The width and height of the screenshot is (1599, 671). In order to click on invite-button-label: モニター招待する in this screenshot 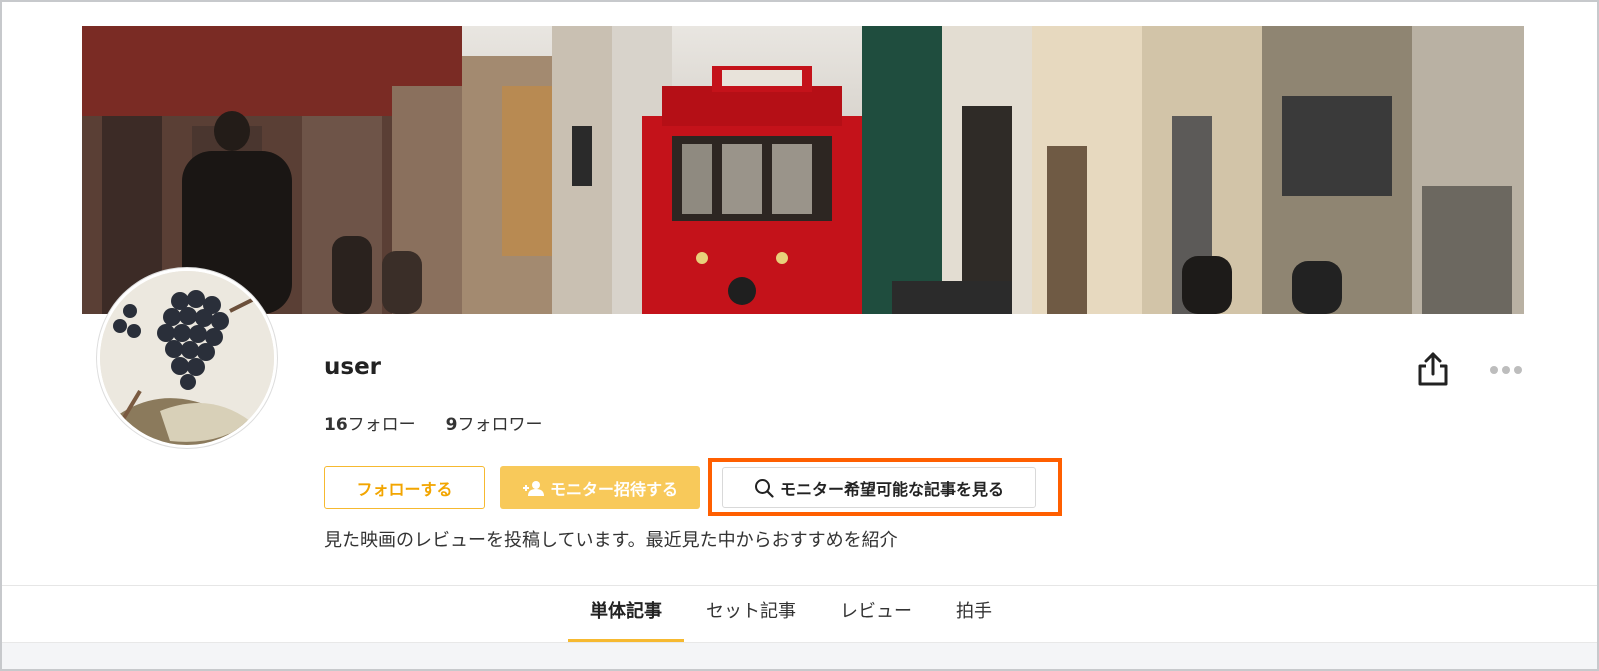, I will do `click(613, 489)`.